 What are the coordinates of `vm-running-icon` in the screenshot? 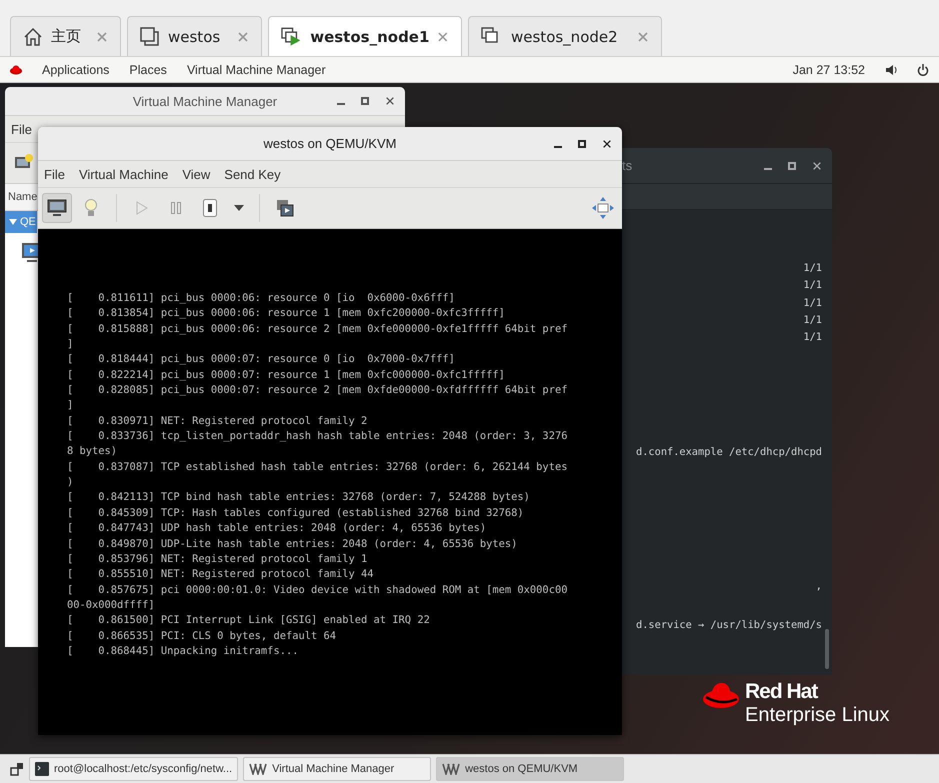 It's located at (291, 36).